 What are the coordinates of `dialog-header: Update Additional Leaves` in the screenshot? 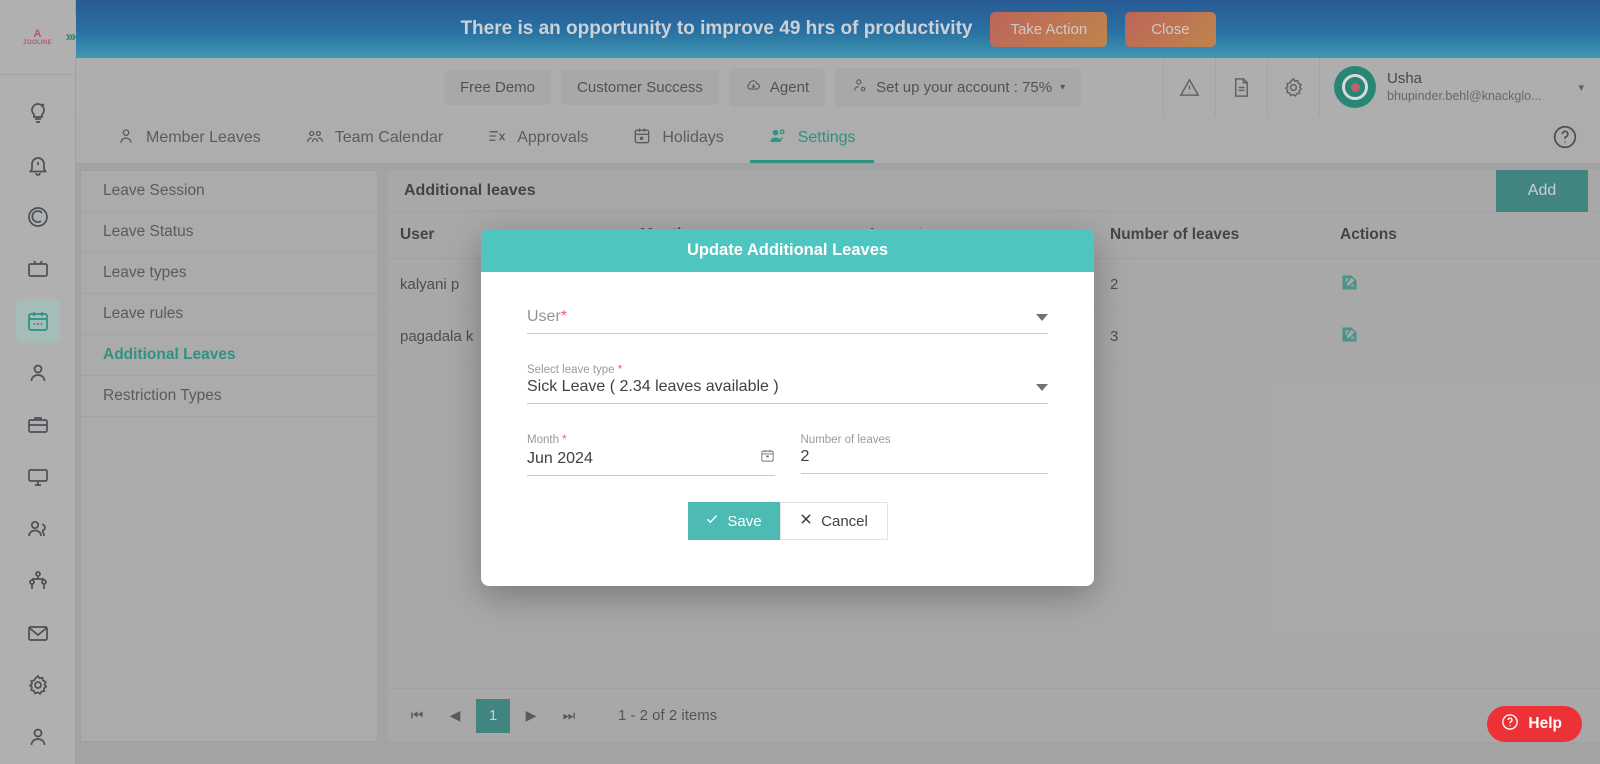 It's located at (787, 250).